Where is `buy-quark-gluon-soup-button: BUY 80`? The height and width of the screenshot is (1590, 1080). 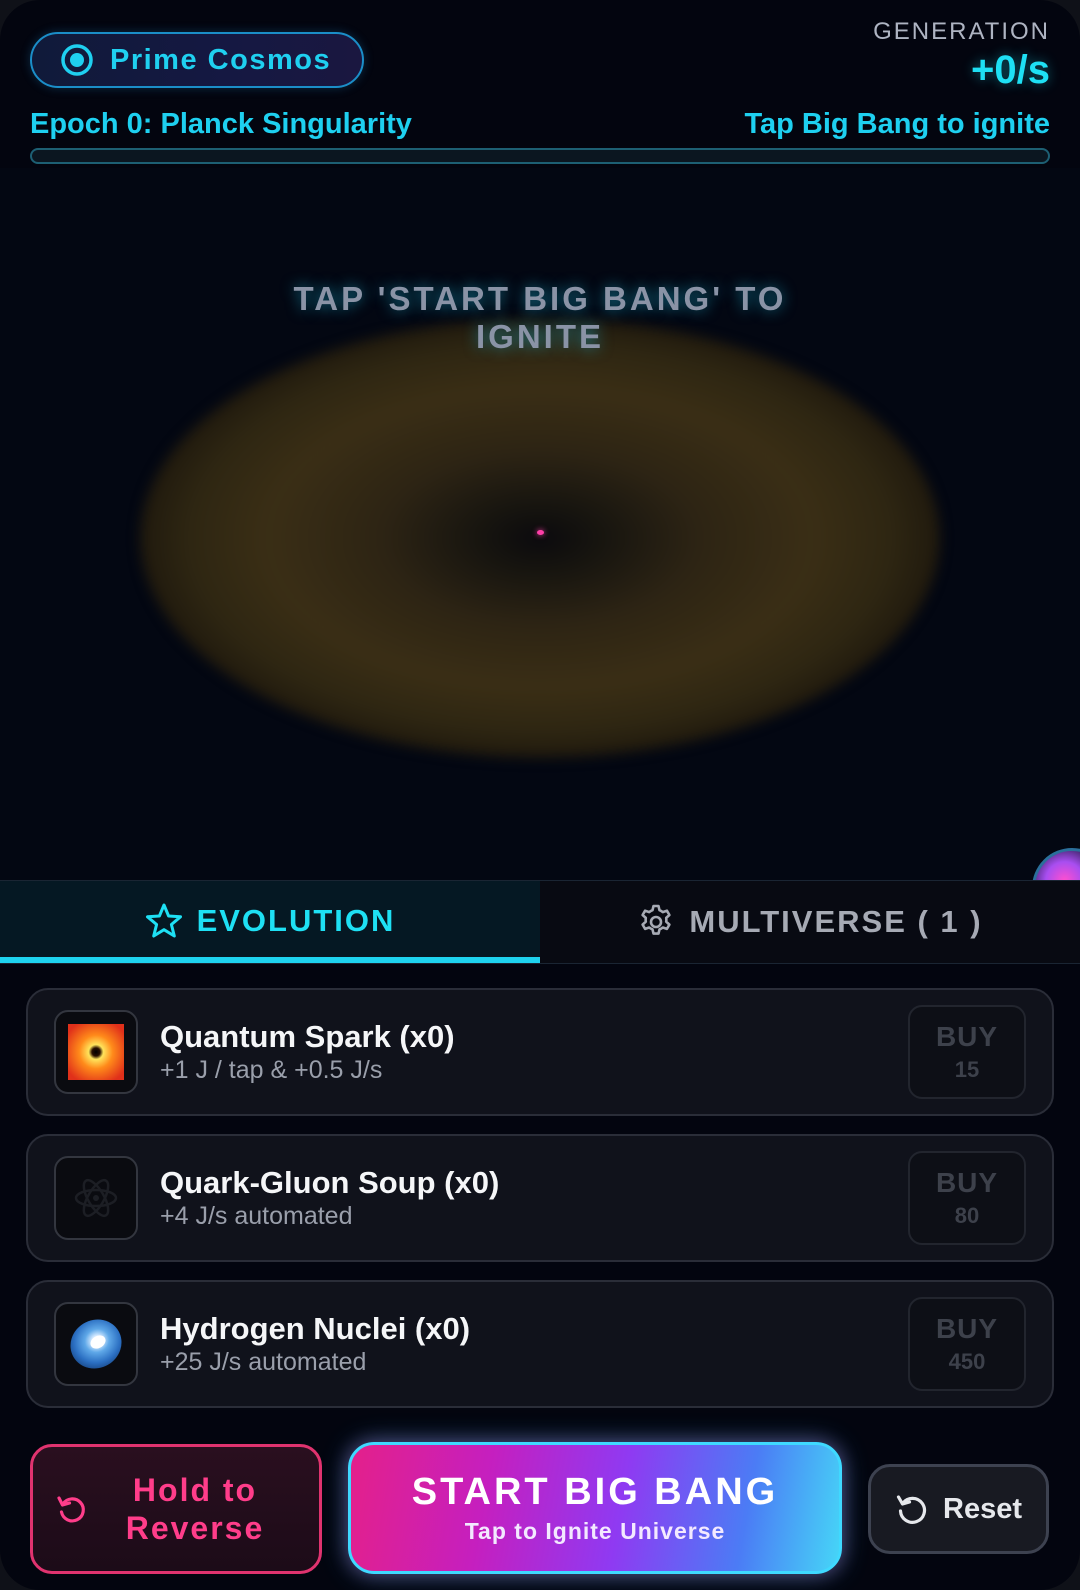
buy-quark-gluon-soup-button: BUY 80 is located at coordinates (967, 1198).